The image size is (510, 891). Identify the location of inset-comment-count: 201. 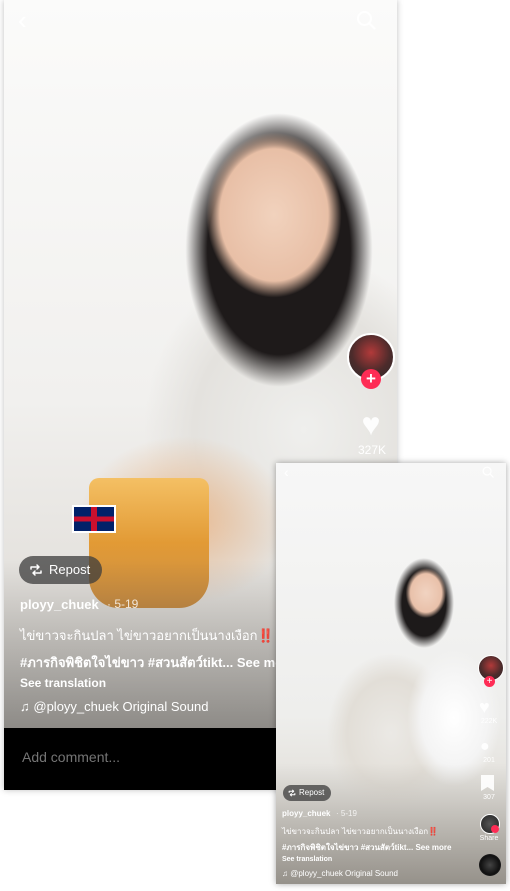
(489, 760).